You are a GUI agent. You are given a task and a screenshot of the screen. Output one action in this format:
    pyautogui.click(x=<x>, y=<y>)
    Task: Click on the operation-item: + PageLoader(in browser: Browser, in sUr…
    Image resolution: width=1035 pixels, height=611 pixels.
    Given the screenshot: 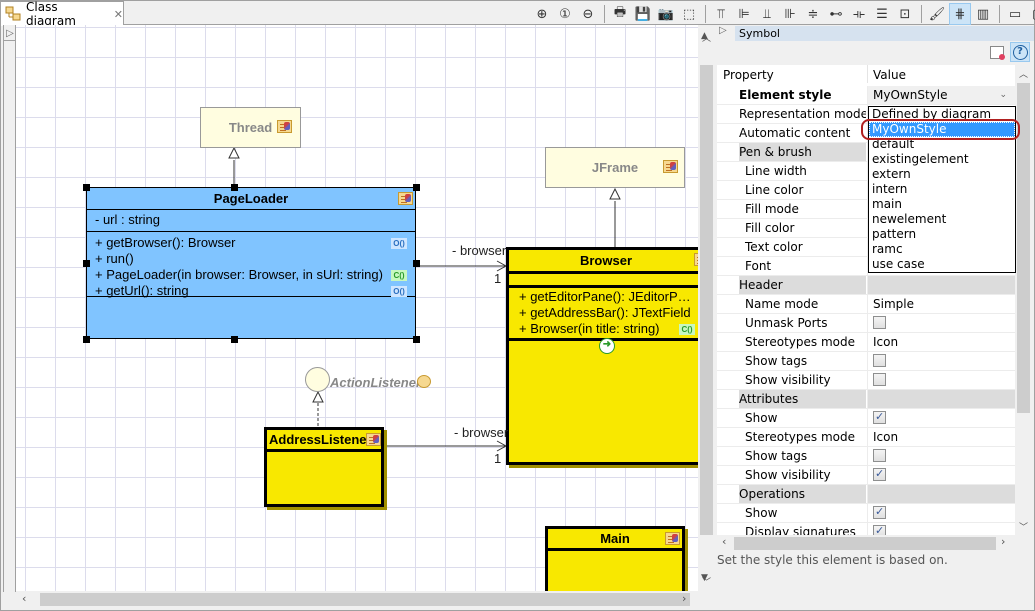 What is the action you would take?
    pyautogui.click(x=255, y=275)
    